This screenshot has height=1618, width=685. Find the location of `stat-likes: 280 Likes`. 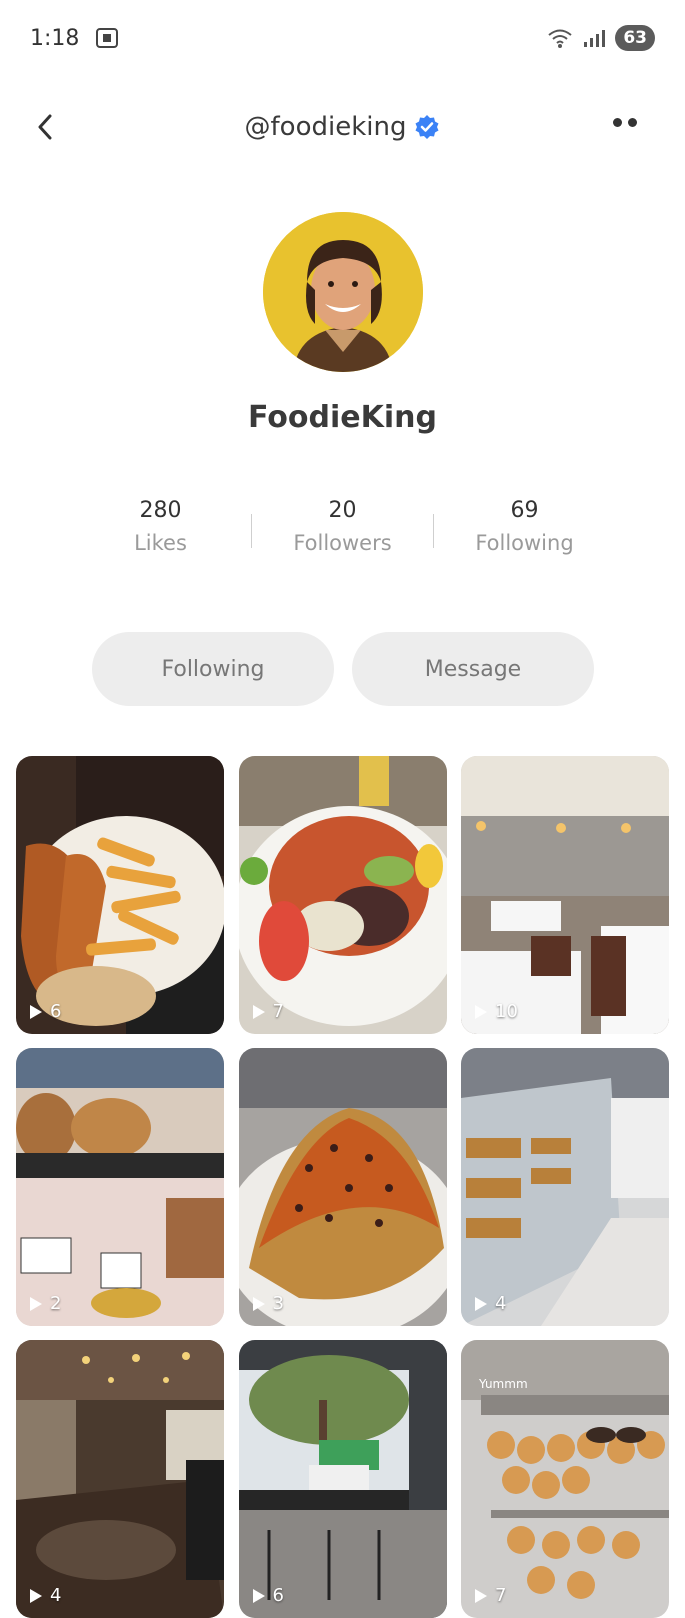

stat-likes: 280 Likes is located at coordinates (160, 533).